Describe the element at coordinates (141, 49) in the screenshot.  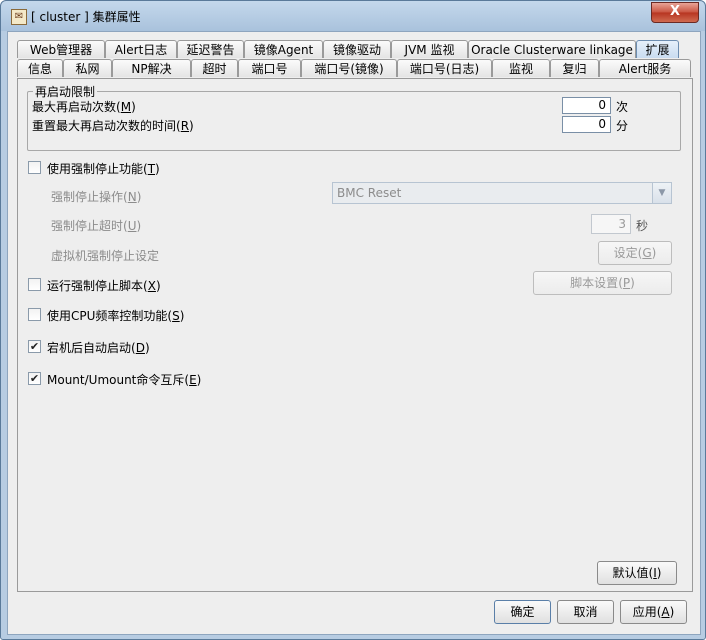
I see `tab-alert-log: Alert日志` at that location.